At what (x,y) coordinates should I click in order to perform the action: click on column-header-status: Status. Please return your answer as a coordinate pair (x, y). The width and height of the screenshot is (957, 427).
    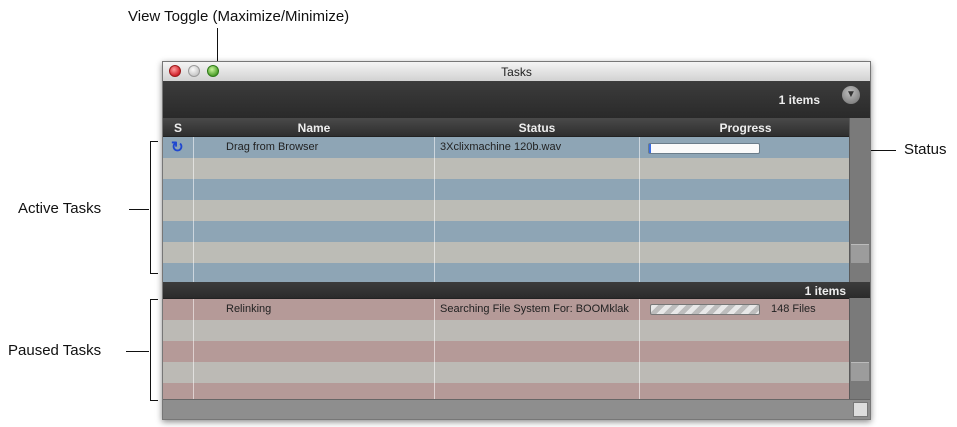
    Looking at the image, I should click on (537, 128).